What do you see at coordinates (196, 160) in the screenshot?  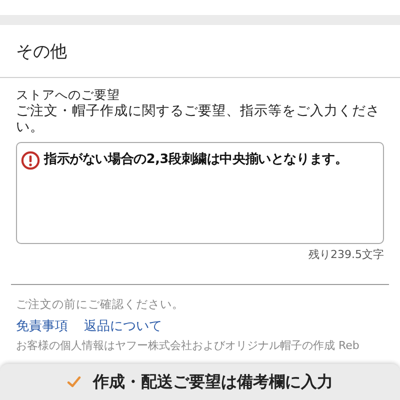 I see `warning-message: 指示がない場合の2,3段刺繍は中央揃いとなります。` at bounding box center [196, 160].